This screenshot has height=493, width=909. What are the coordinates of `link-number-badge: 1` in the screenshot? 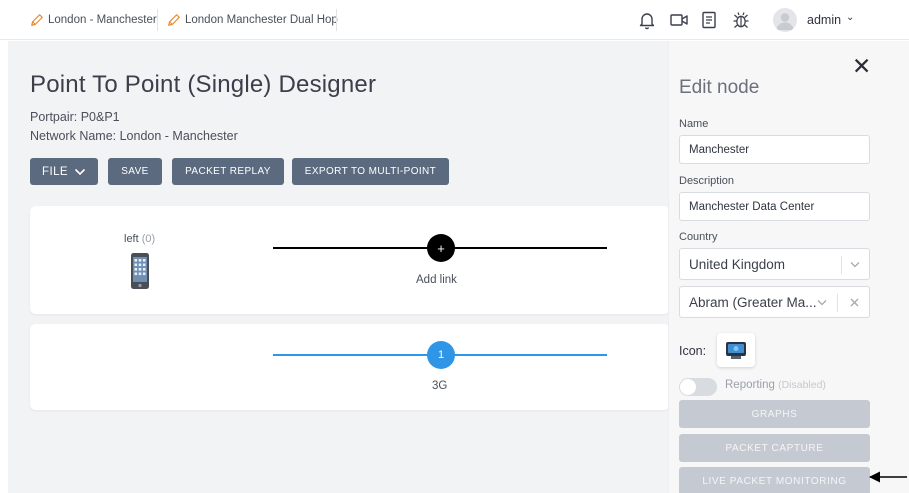 It's located at (441, 355).